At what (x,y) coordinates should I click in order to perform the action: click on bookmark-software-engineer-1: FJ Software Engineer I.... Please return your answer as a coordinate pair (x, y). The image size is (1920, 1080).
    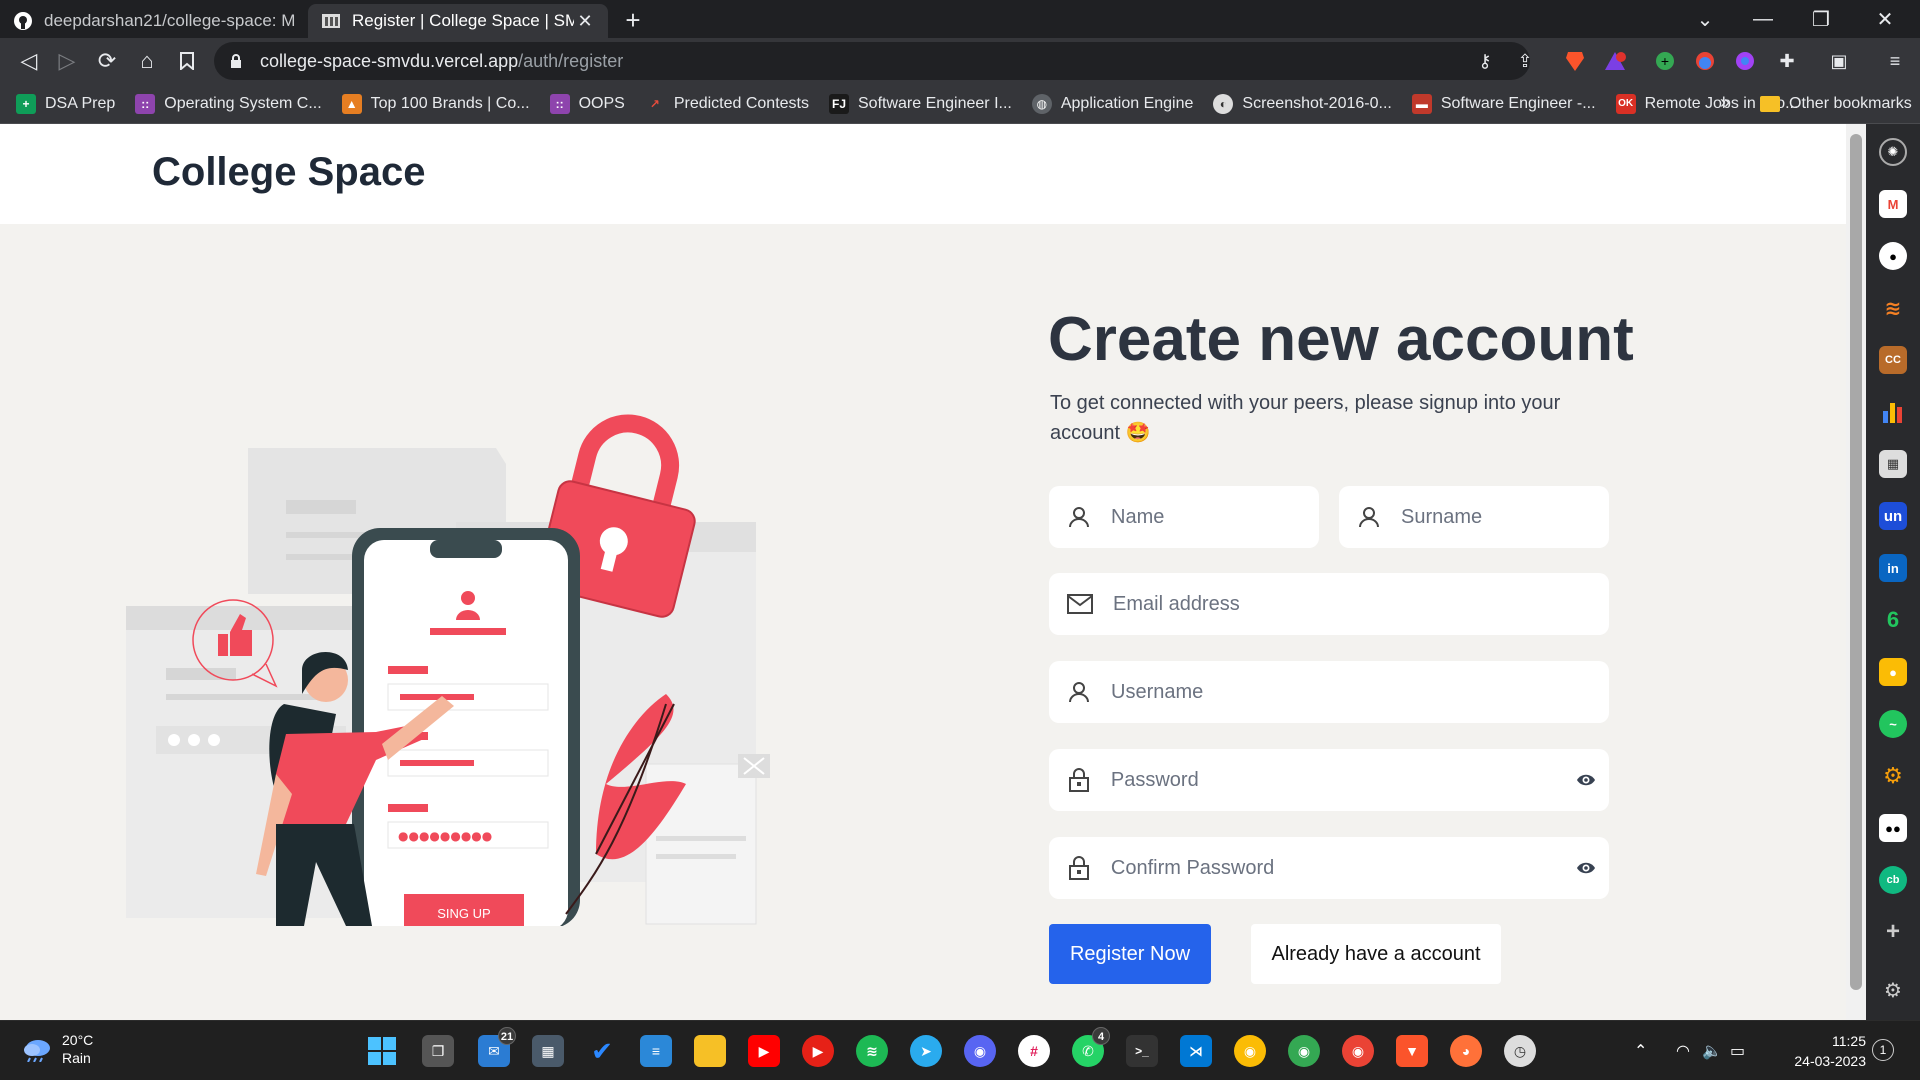
    Looking at the image, I should click on (920, 103).